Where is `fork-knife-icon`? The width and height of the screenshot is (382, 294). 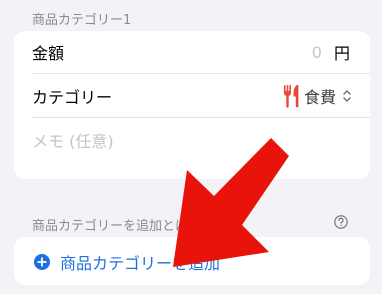
fork-knife-icon is located at coordinates (291, 96).